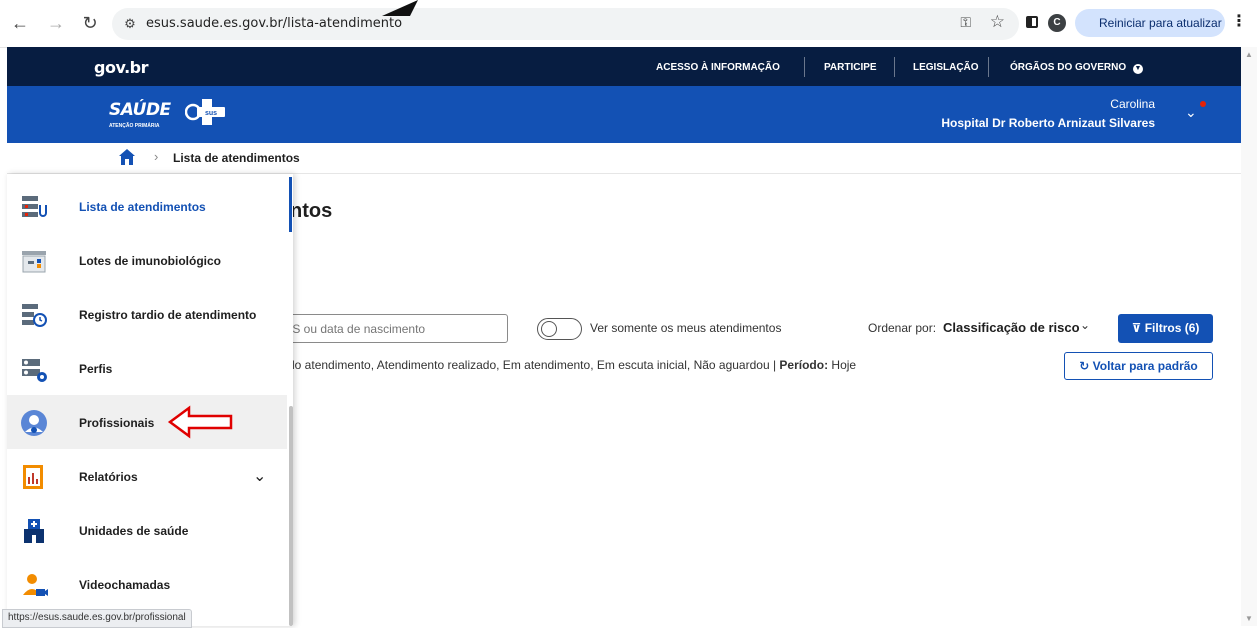 This screenshot has height=628, width=1257. Describe the element at coordinates (842, 365) in the screenshot. I see `period-value: Hoje` at that location.